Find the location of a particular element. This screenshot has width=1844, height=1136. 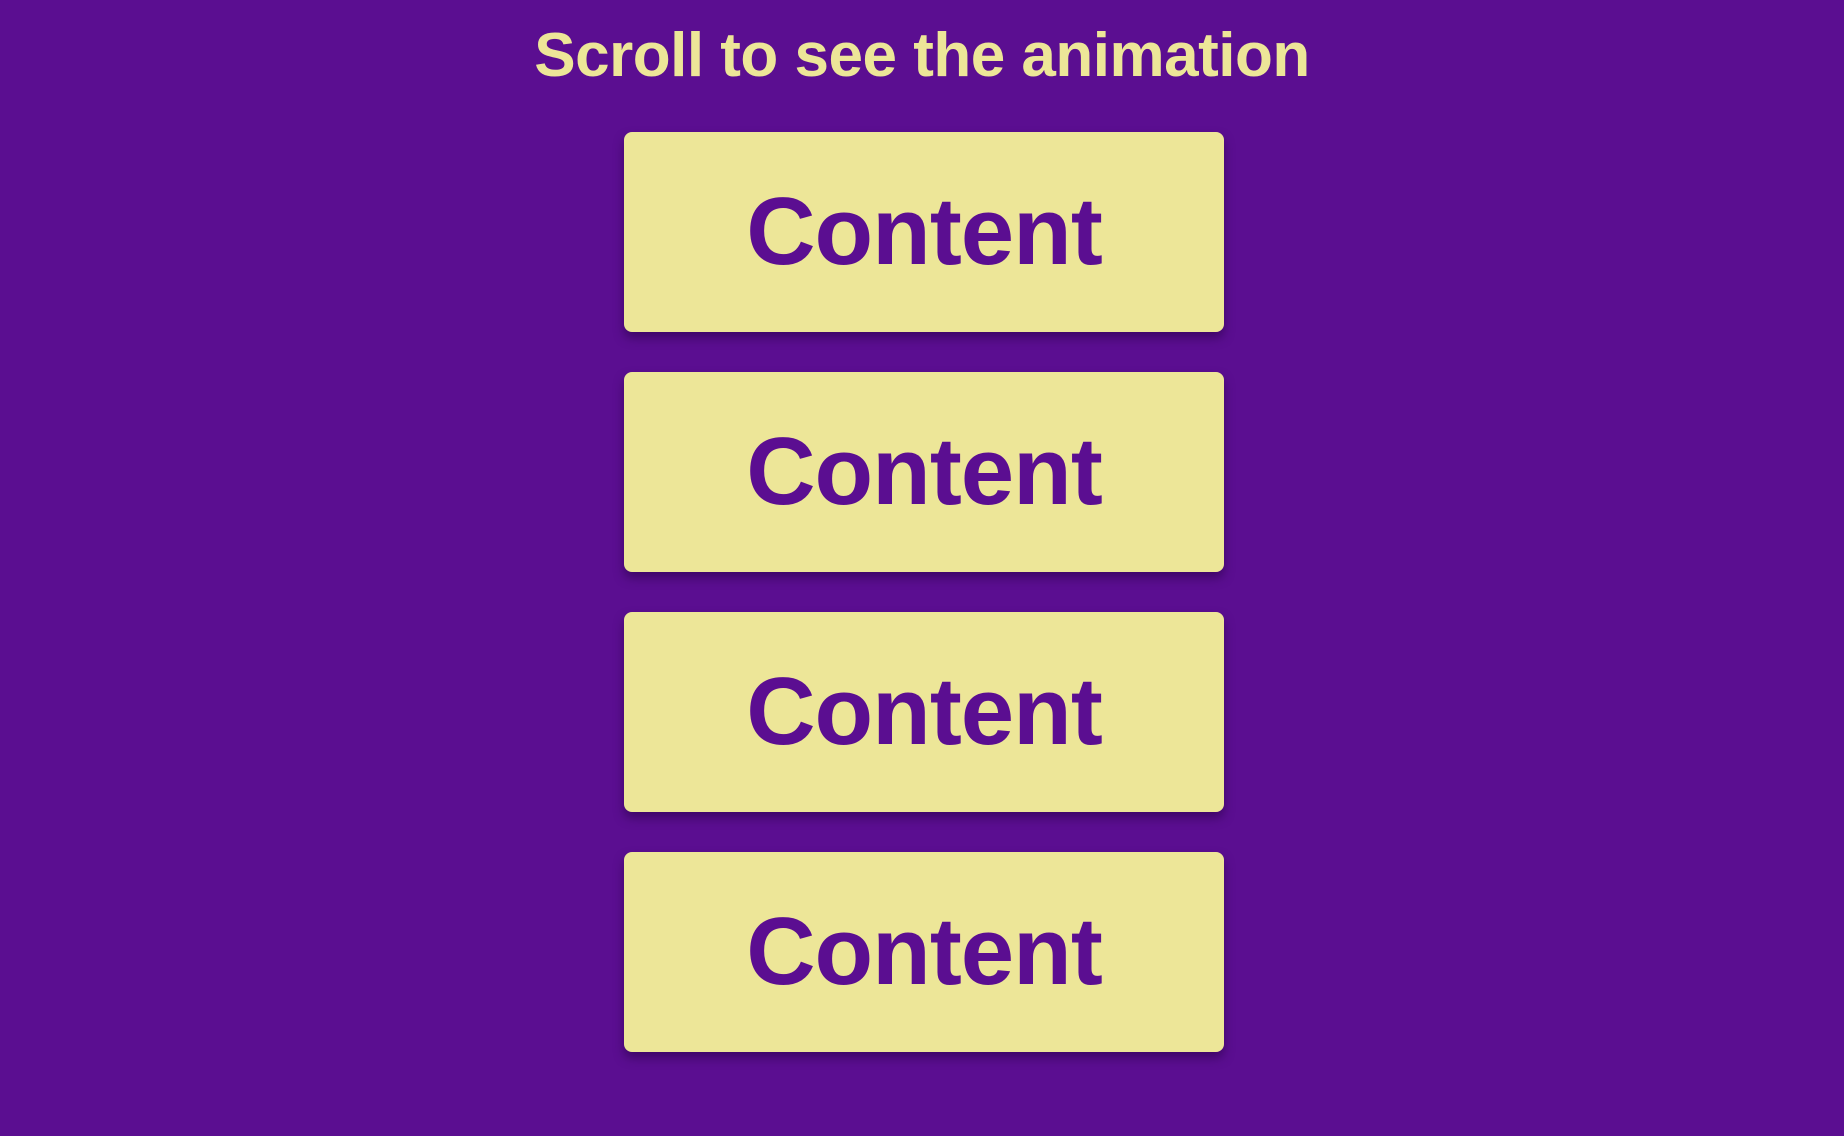

page-title: Scroll to see the animation is located at coordinates (922, 55).